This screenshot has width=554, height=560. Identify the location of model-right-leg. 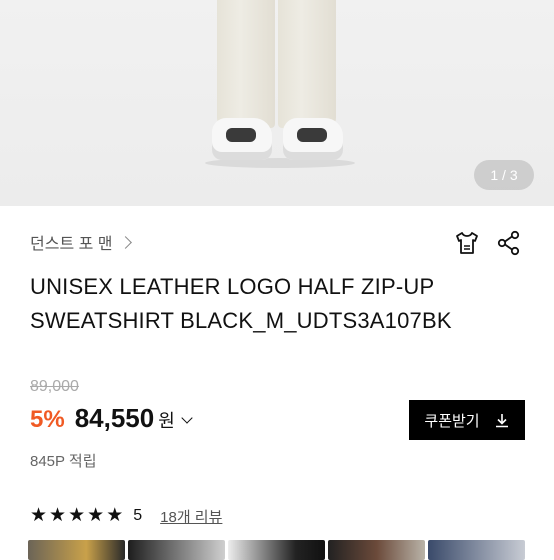
(307, 64).